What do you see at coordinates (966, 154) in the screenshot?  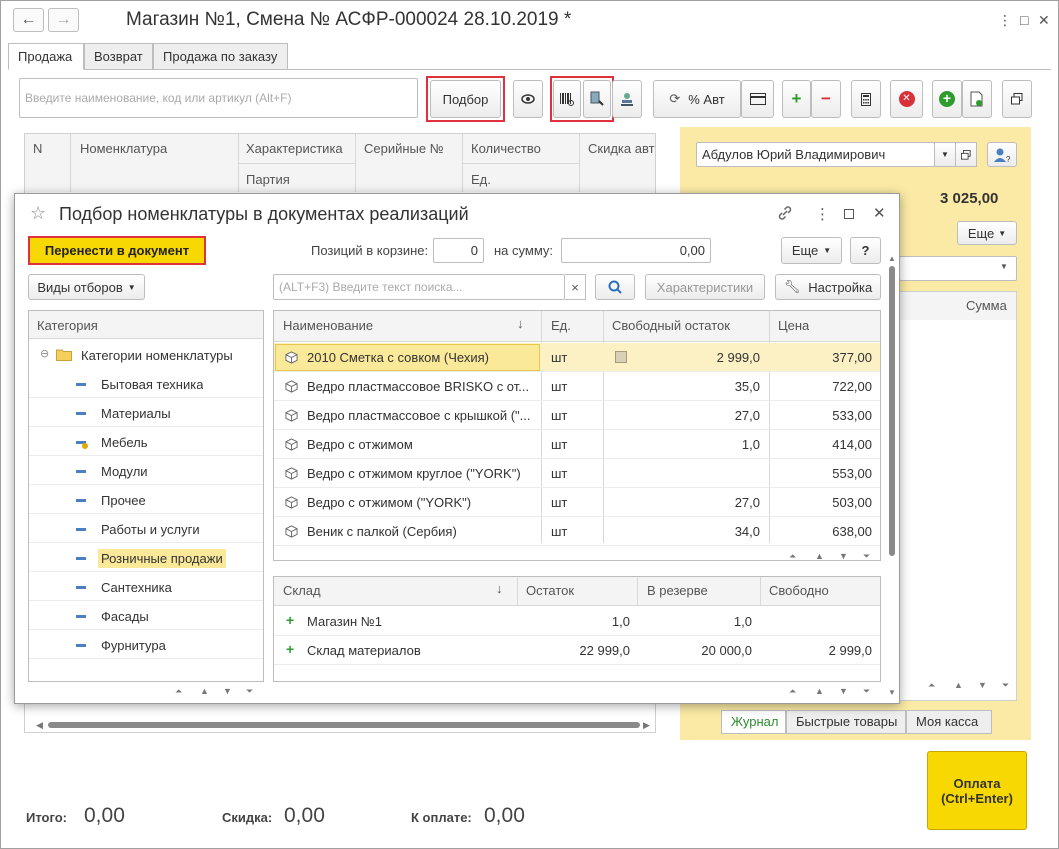 I see `cashier-open-button` at bounding box center [966, 154].